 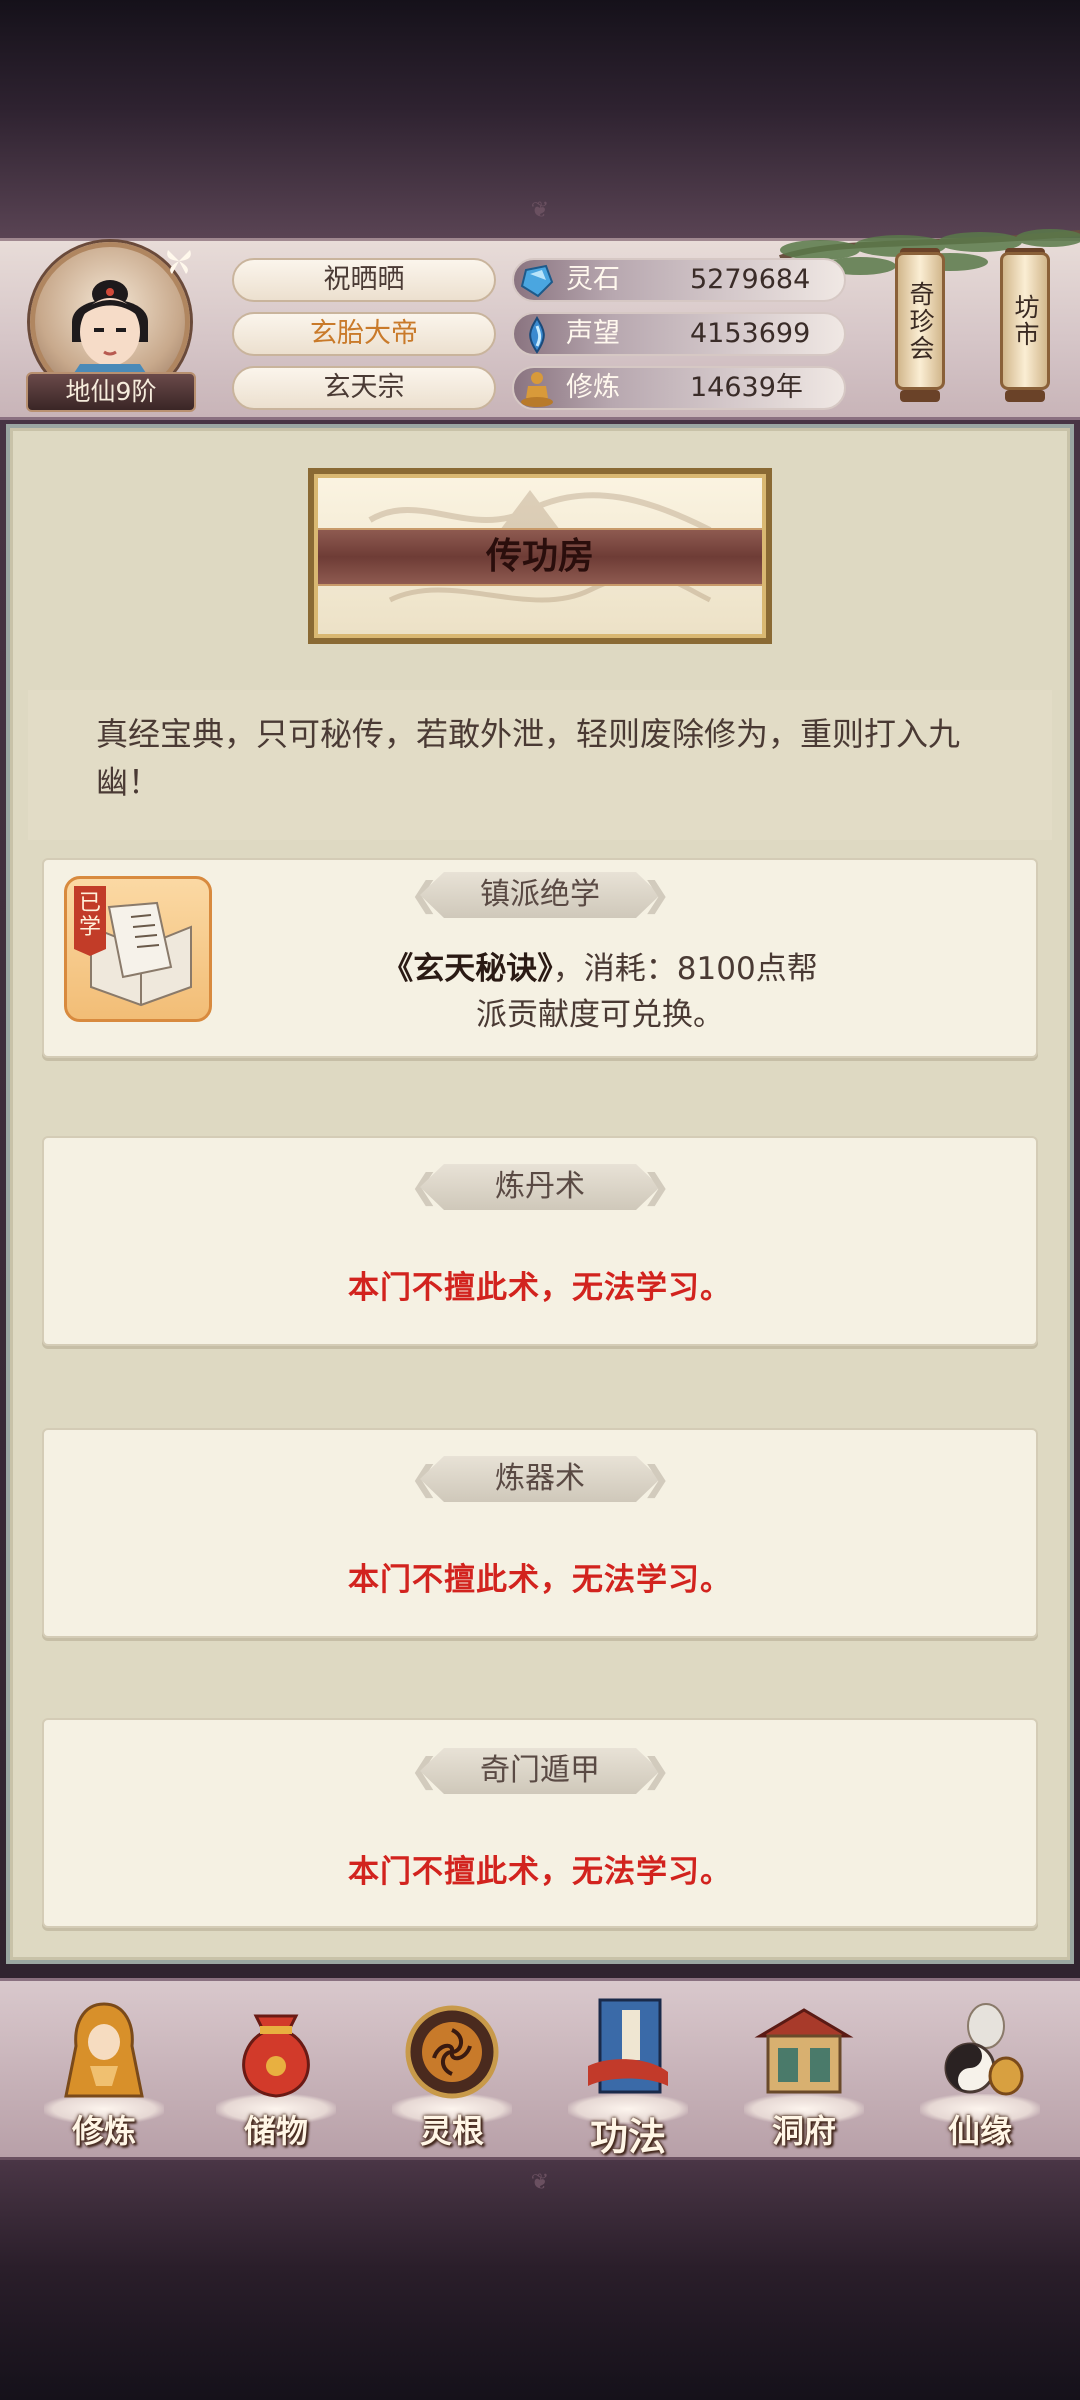 I want to click on spirit-root-icon, so click(x=452, y=2052).